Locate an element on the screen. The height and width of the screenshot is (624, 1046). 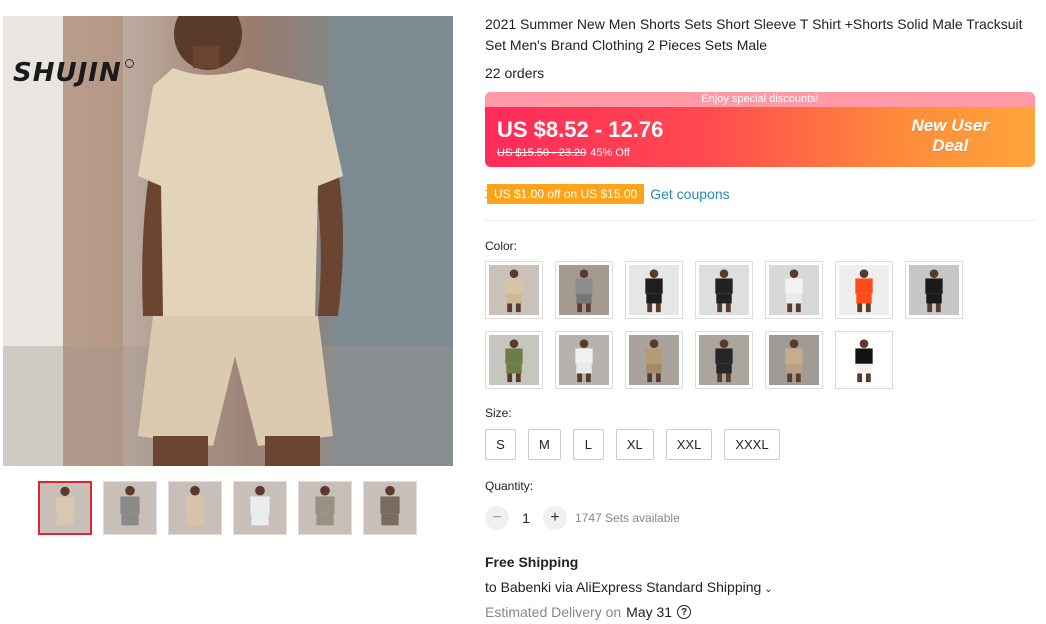
coupon-row: US $1.00 off on US $15.00 Get coupons is located at coordinates (607, 194).